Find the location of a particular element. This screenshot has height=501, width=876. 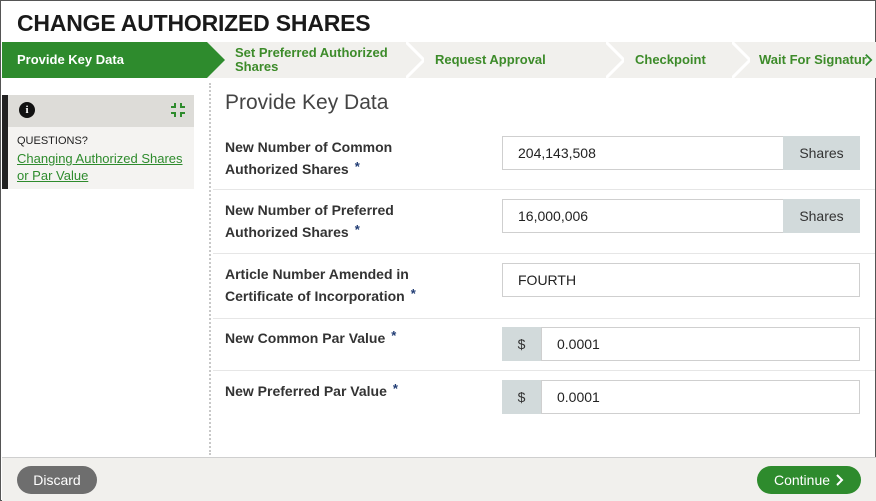

field-label: New Preferred Par Value * is located at coordinates (311, 391).